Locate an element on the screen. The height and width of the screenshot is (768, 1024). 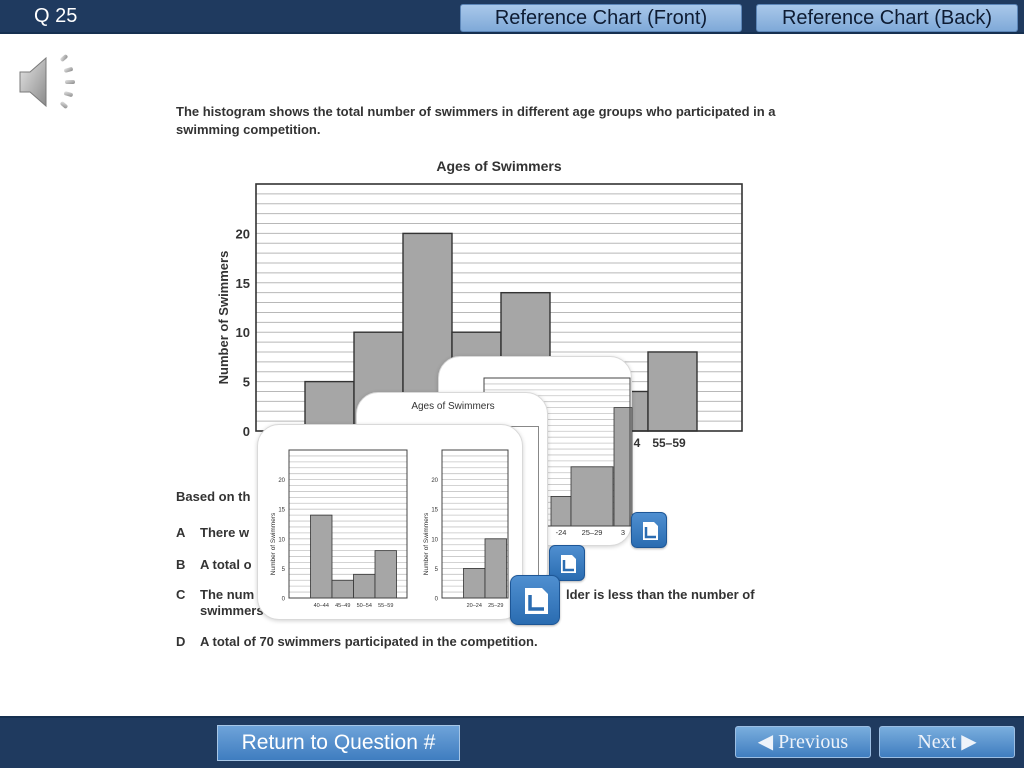
x-tick-label: 4 is located at coordinates (637, 443).